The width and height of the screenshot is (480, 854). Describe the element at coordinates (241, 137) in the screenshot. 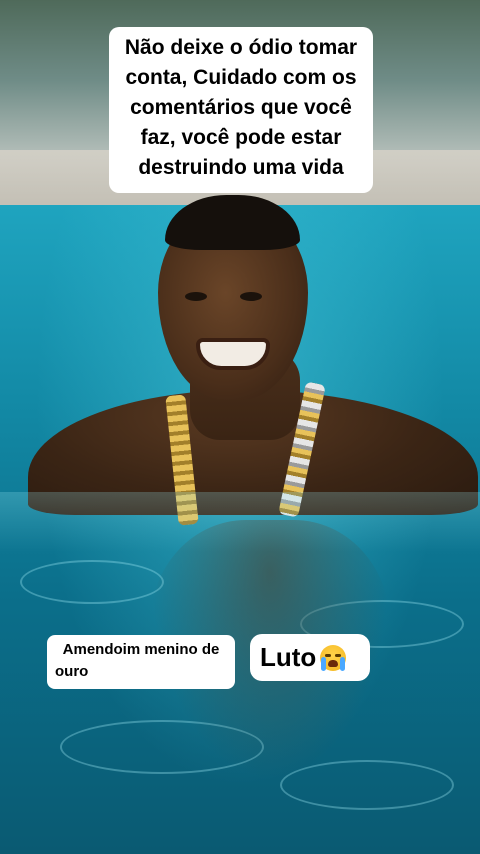

I see `caption-line: faz, você pode estar` at that location.